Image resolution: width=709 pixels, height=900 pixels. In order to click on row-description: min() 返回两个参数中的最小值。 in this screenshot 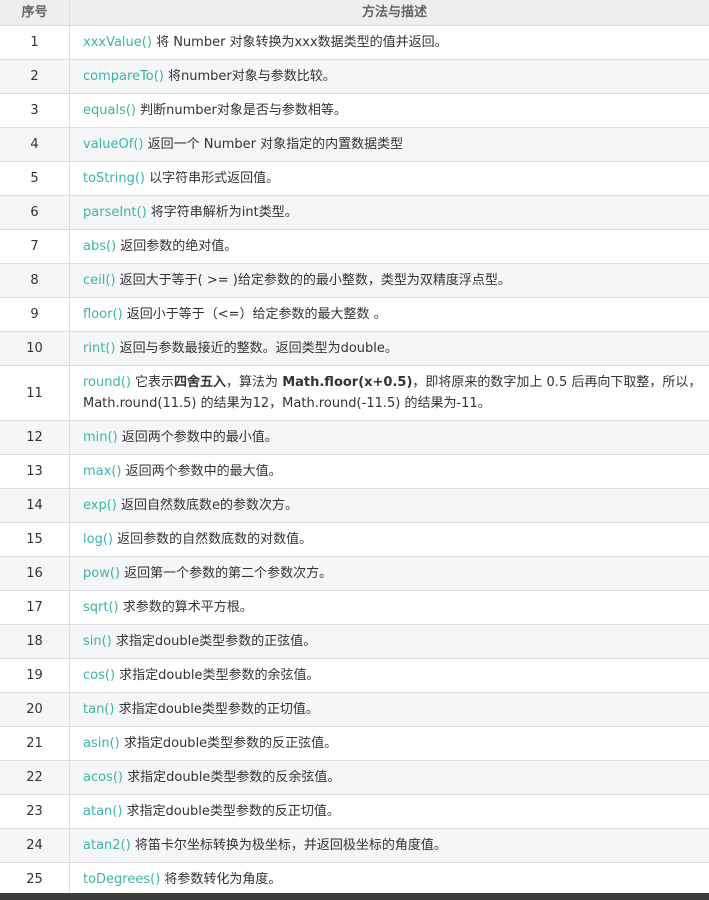, I will do `click(389, 437)`.